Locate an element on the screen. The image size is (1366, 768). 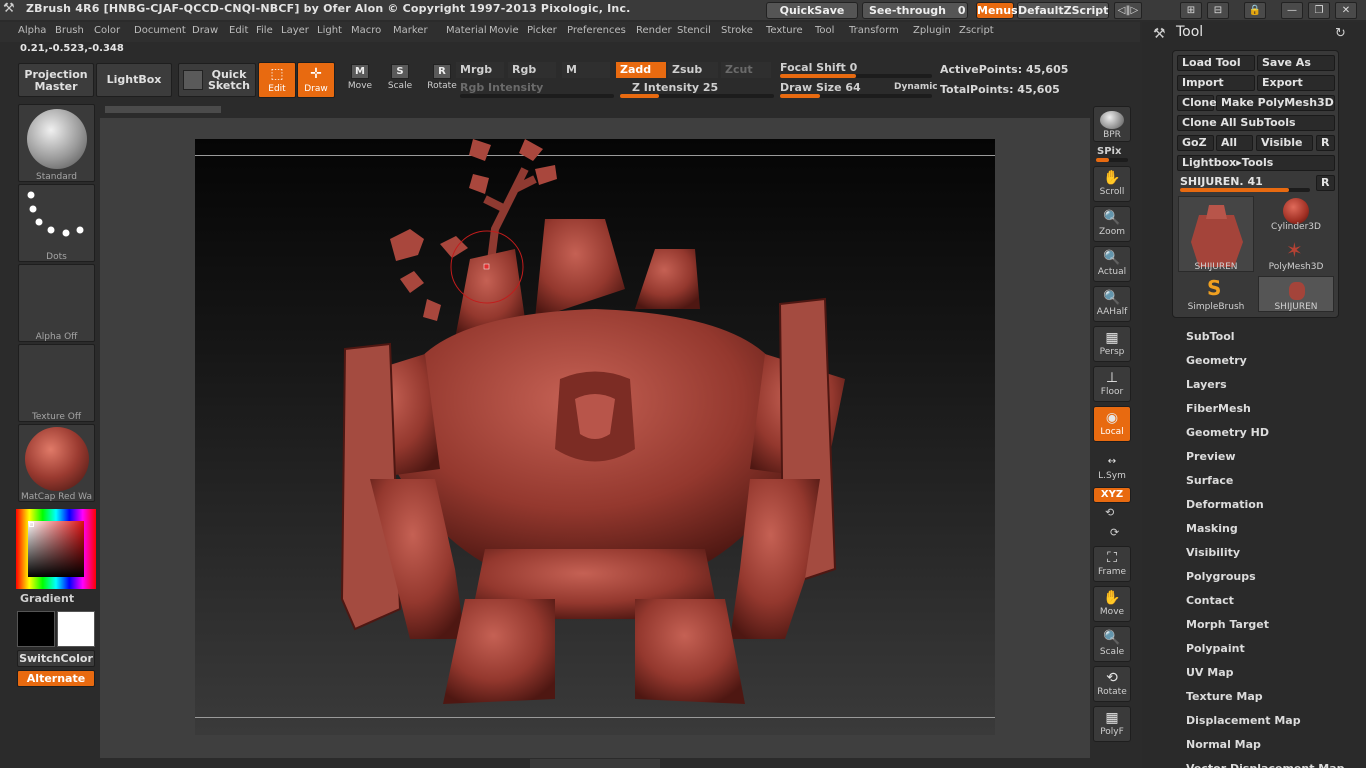
focal-shift-slider: Focal Shift 0 is located at coordinates (818, 67).